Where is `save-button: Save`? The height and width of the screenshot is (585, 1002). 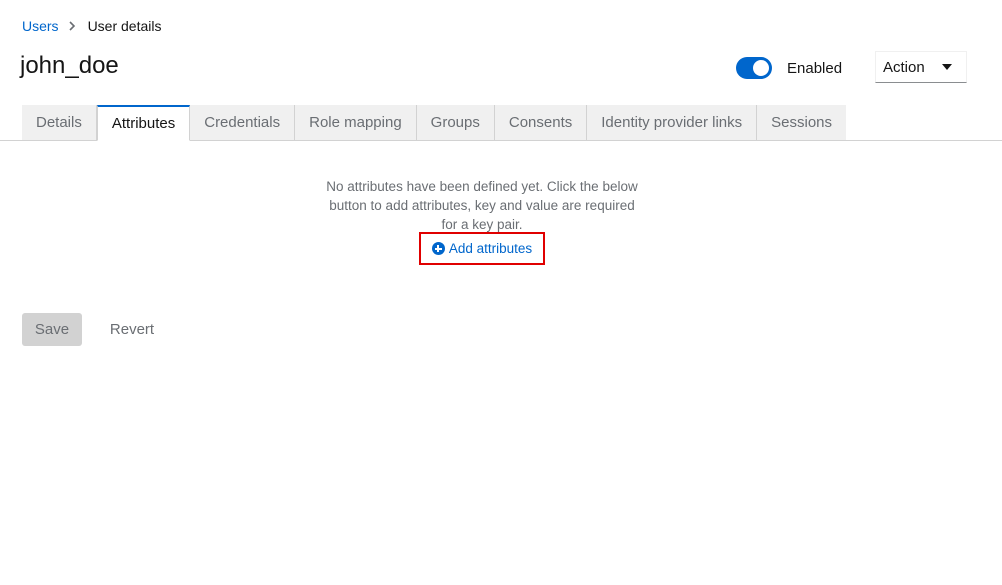
save-button: Save is located at coordinates (52, 329).